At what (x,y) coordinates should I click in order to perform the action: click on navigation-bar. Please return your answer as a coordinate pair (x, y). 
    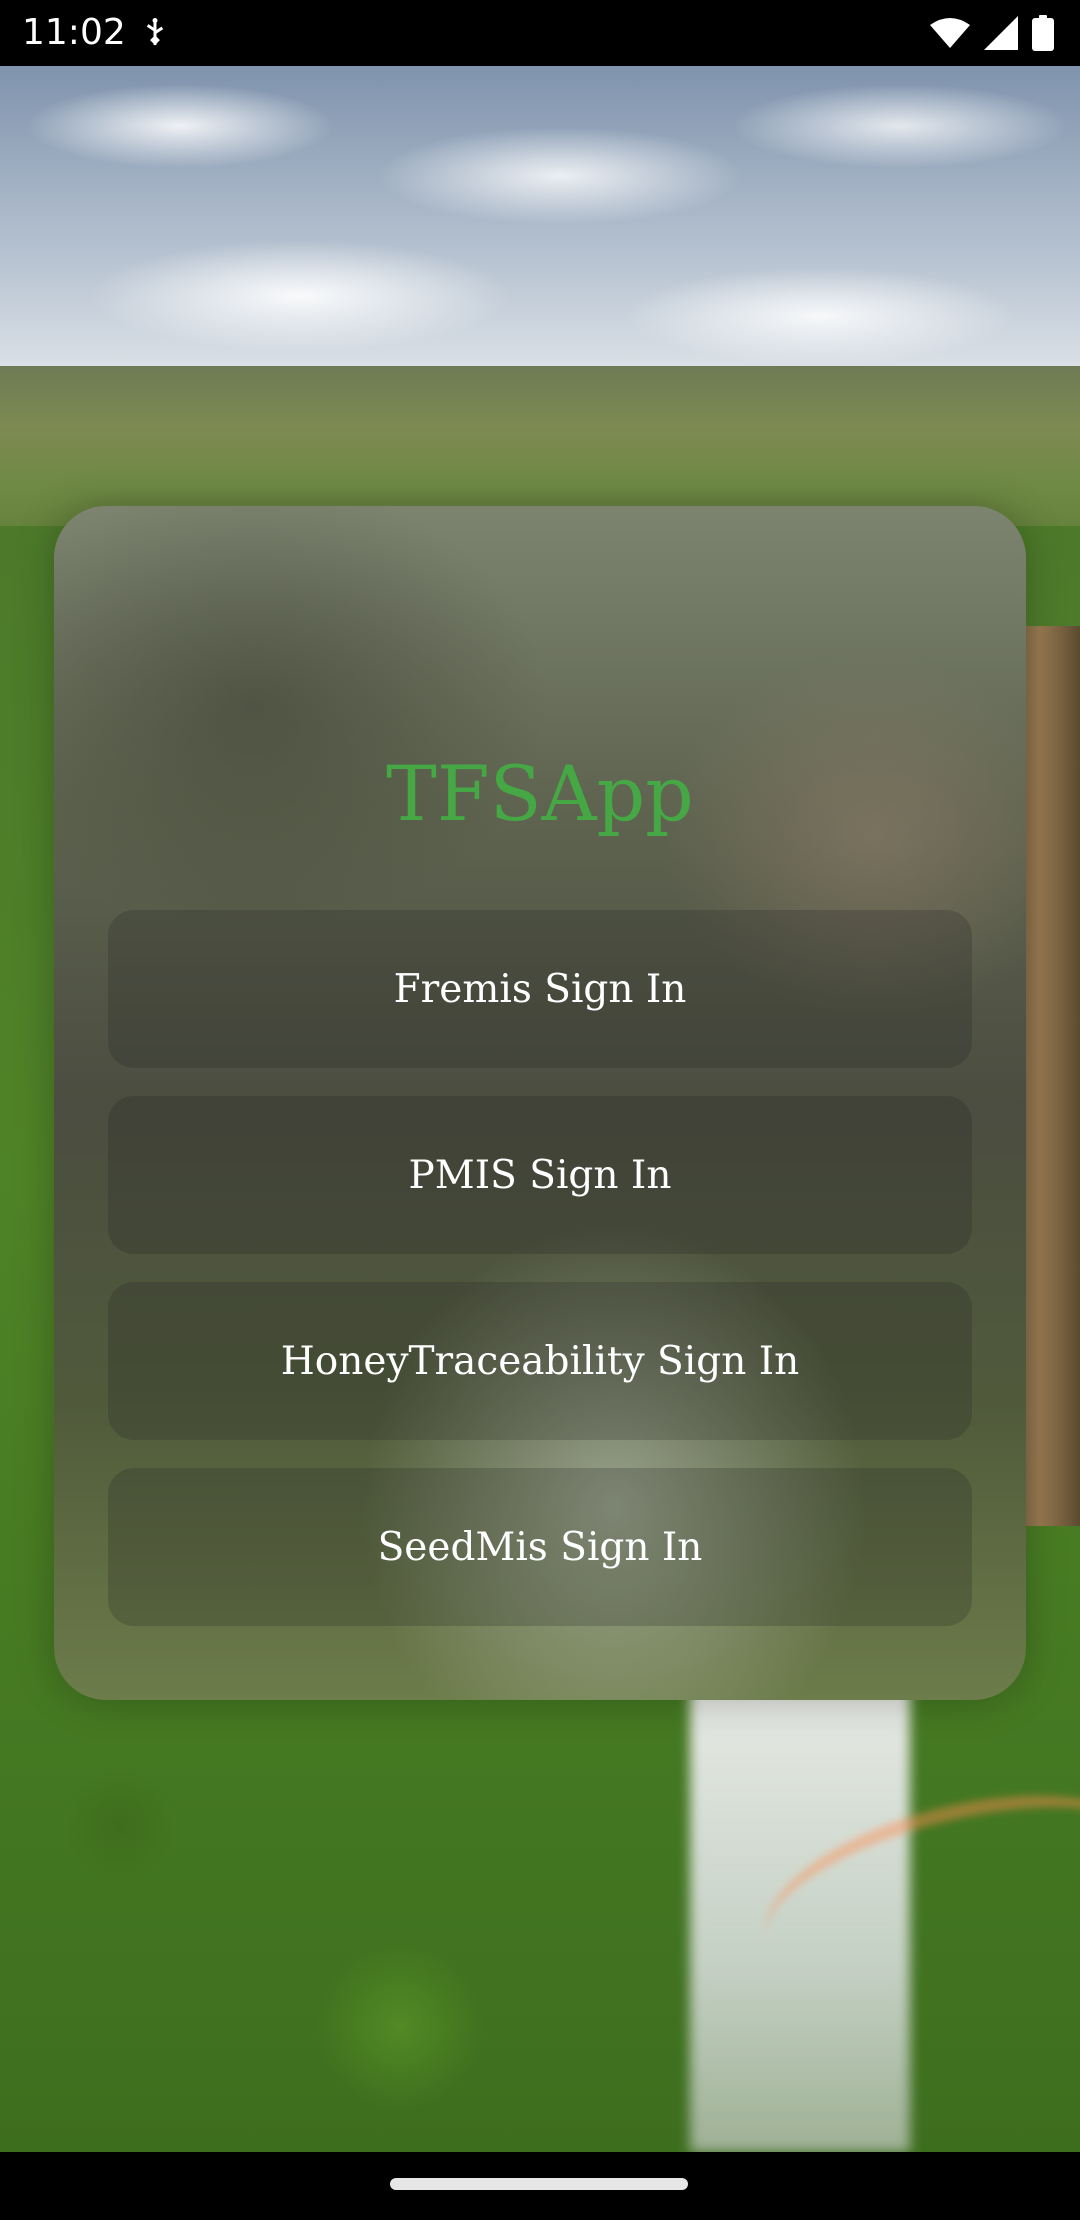
    Looking at the image, I should click on (540, 2186).